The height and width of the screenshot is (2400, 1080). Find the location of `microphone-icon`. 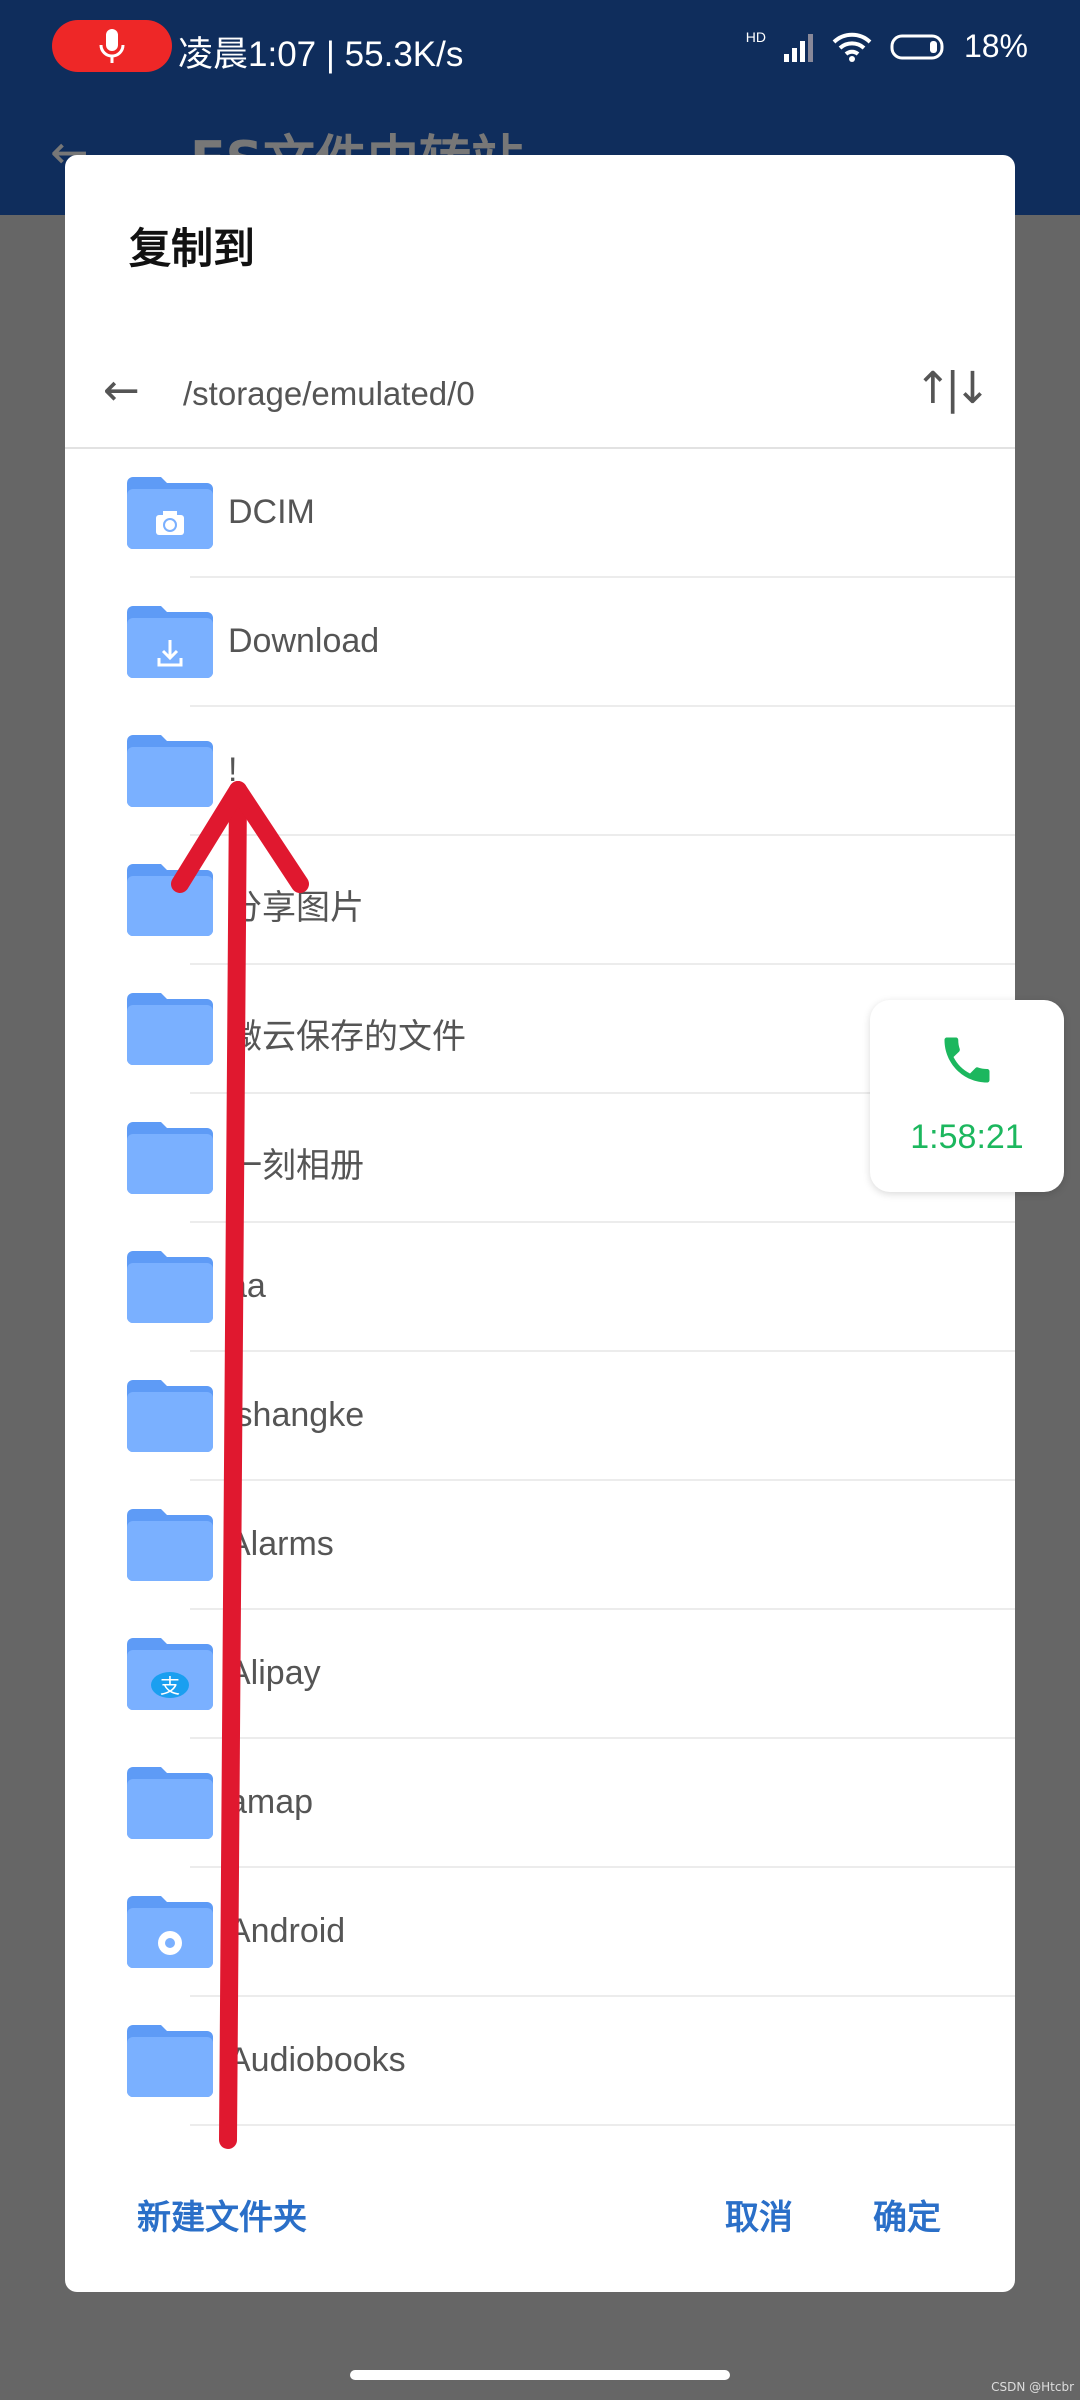

microphone-icon is located at coordinates (112, 46).